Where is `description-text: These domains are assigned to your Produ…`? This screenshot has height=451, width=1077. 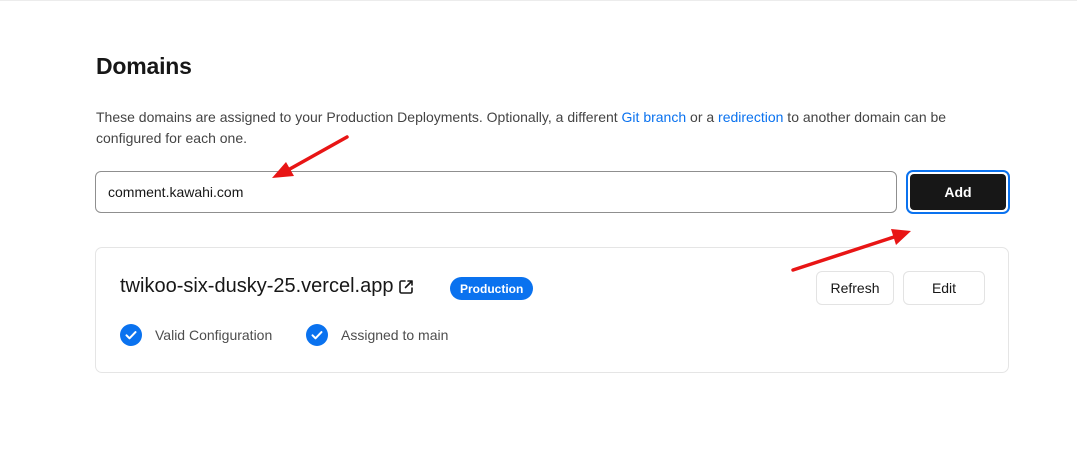
description-text: These domains are assigned to your Produ… is located at coordinates (359, 117).